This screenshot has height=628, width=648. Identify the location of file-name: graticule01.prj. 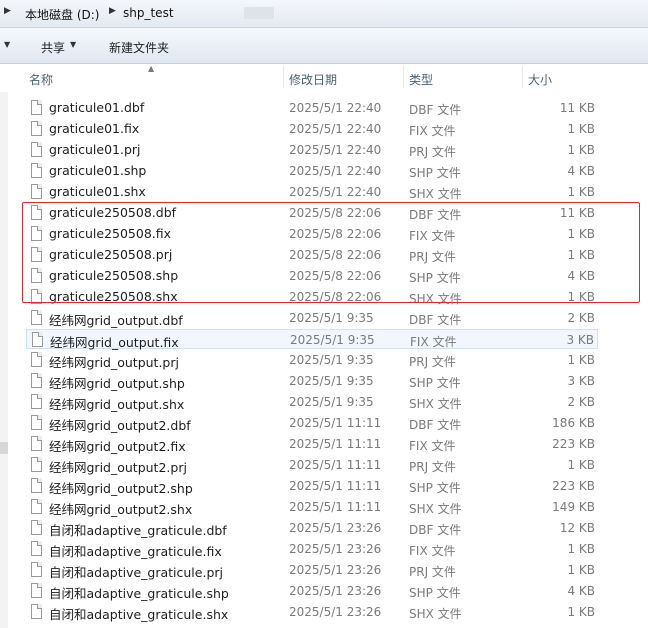
(95, 149).